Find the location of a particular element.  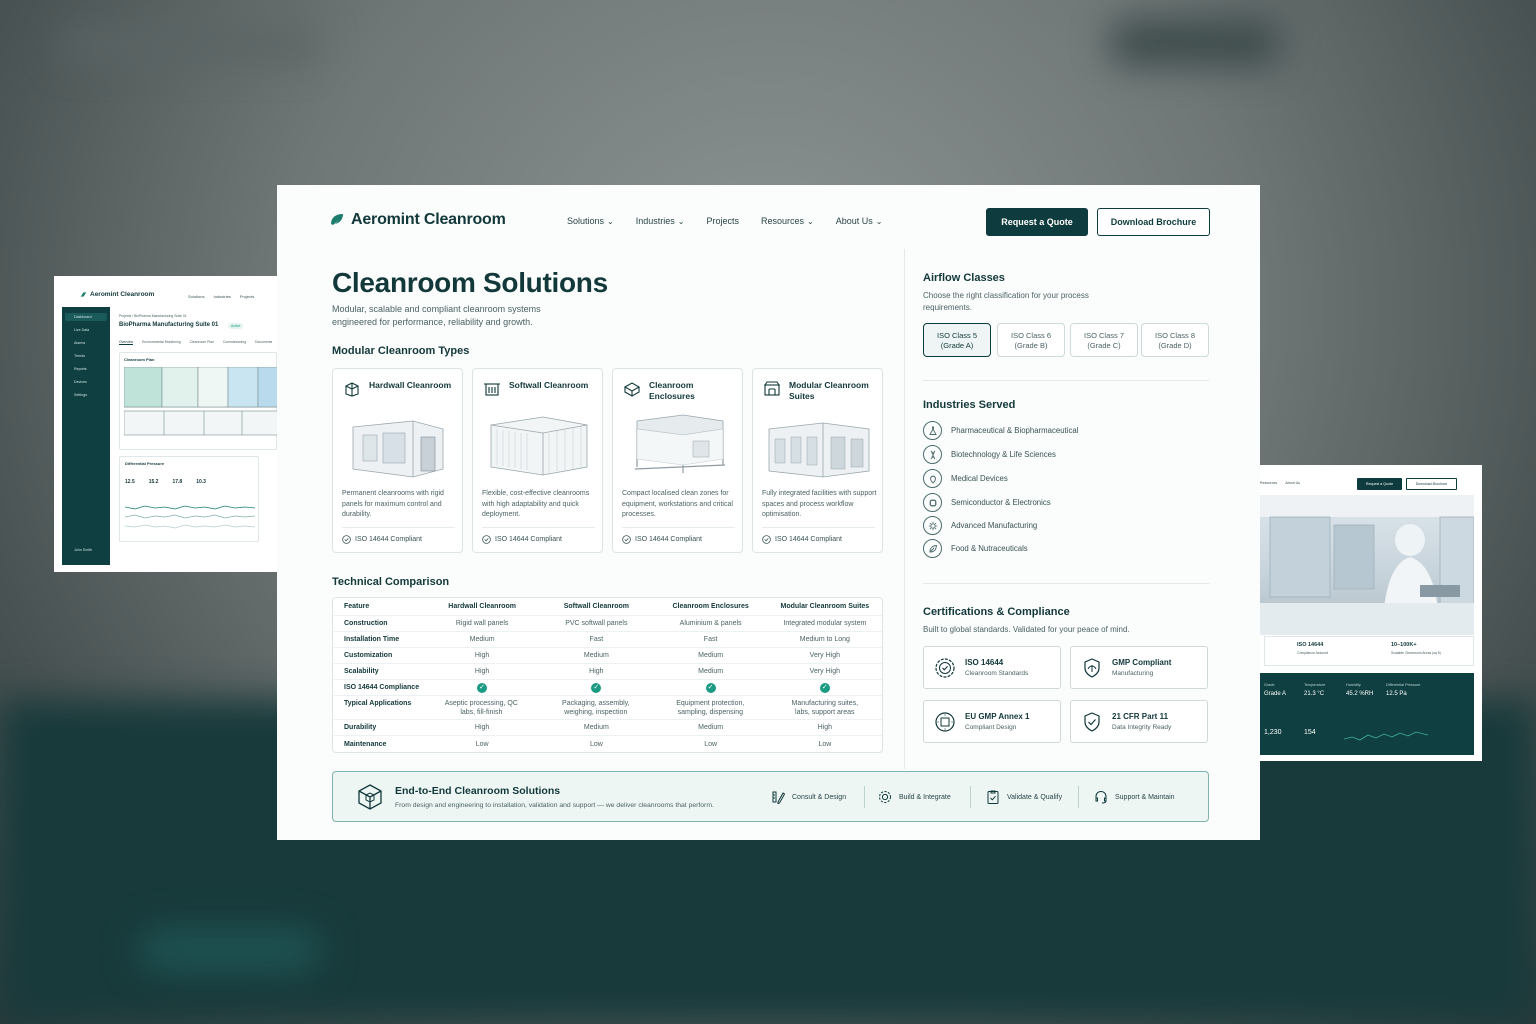

sidebar-item: Reports is located at coordinates (80, 369).